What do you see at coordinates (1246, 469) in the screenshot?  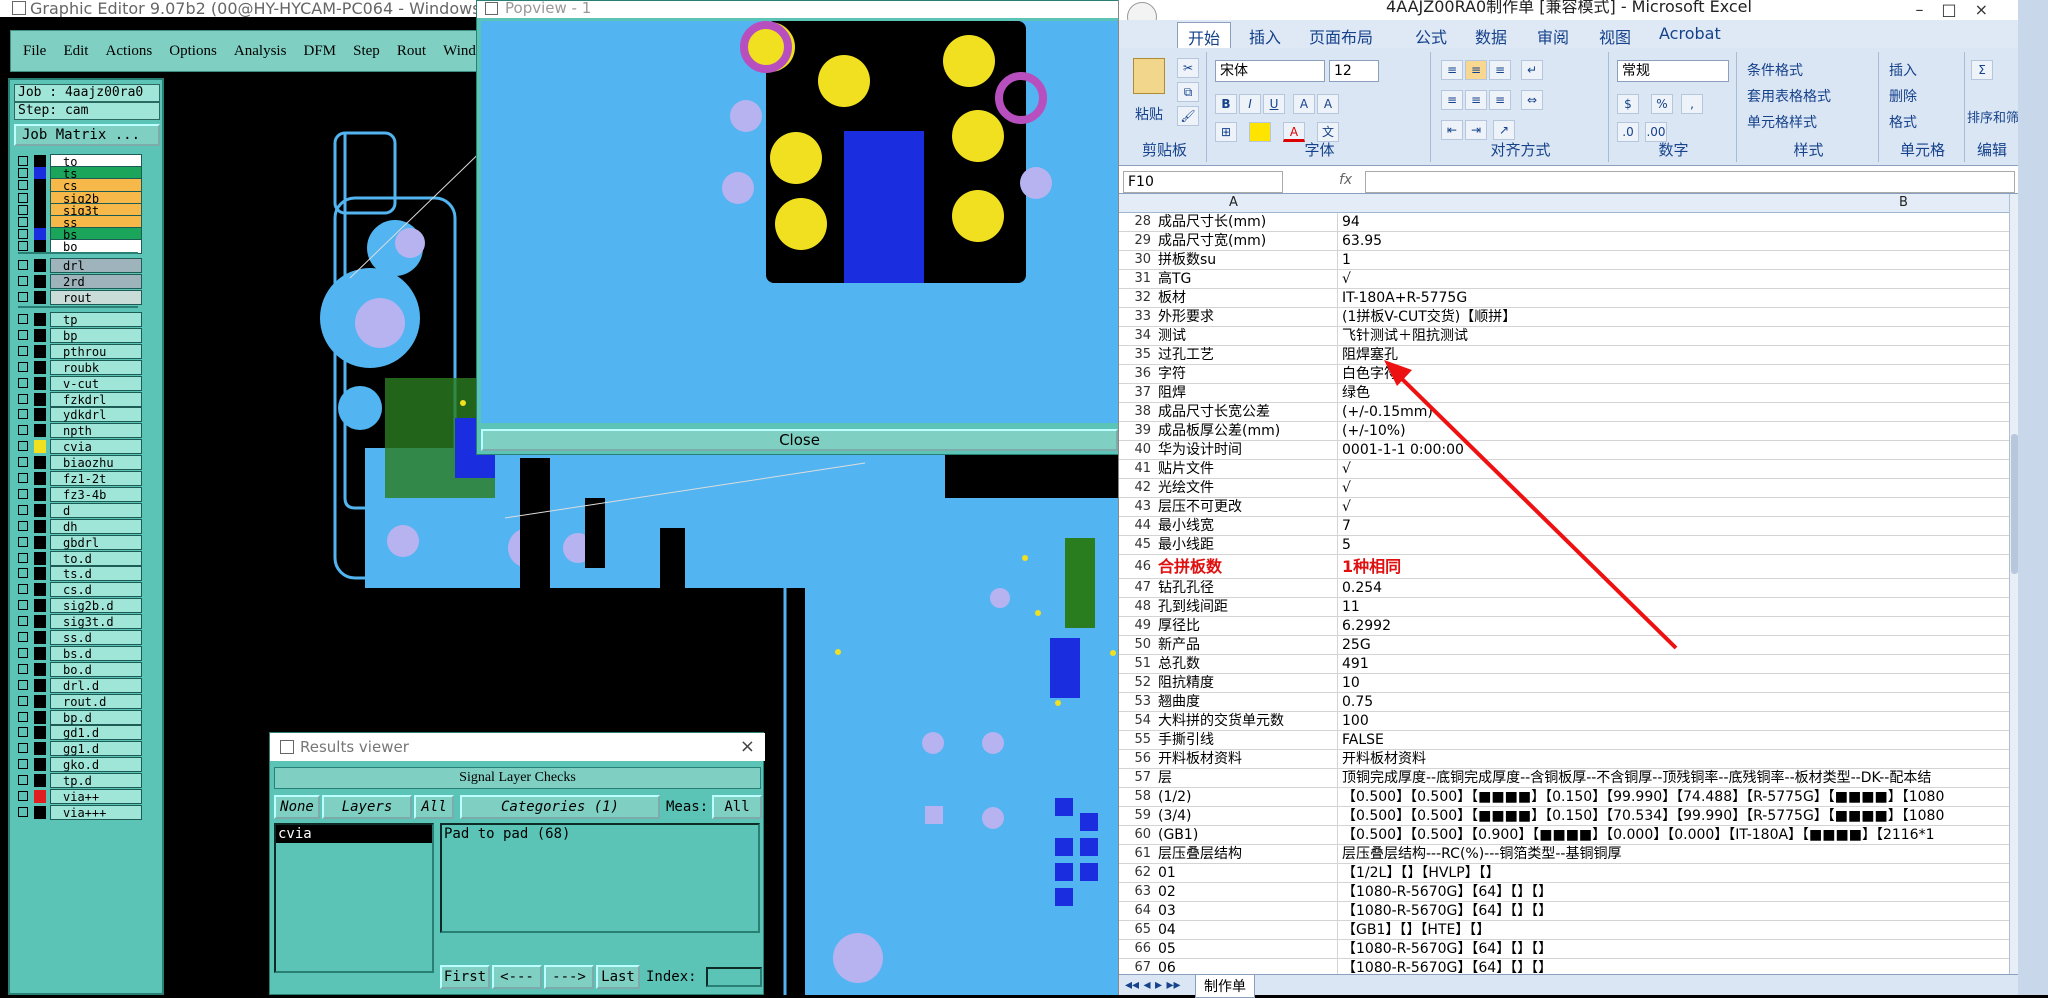 I see `cell-a: 贴片文件` at bounding box center [1246, 469].